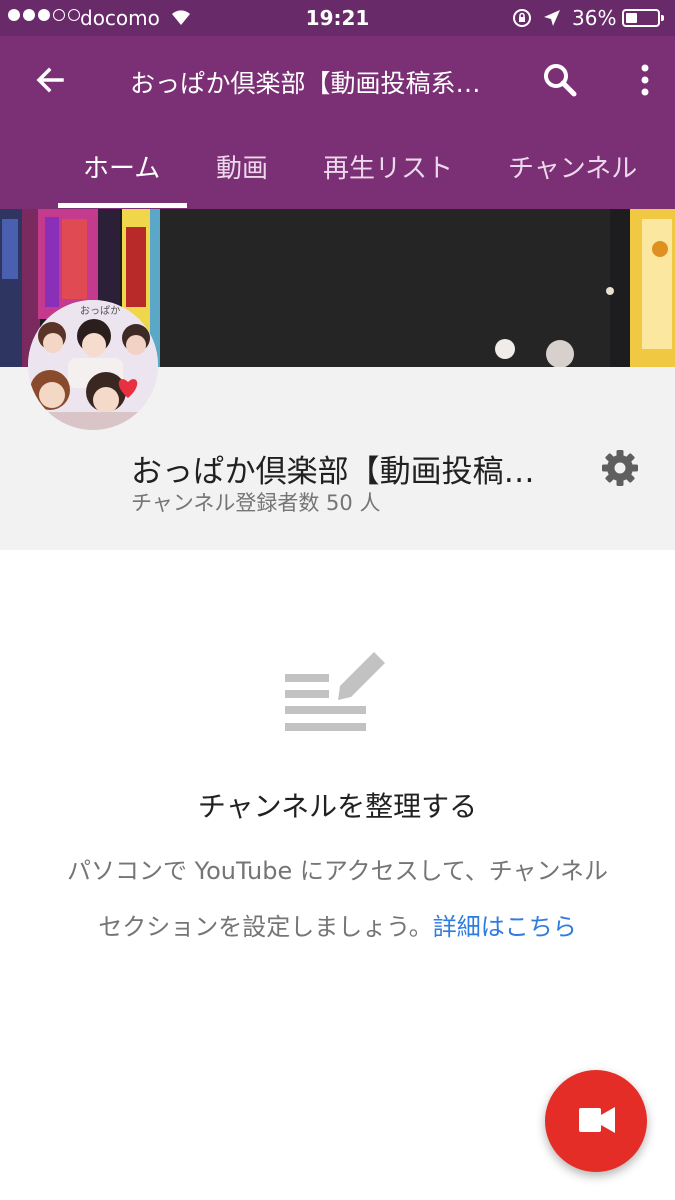 This screenshot has height=1200, width=675. I want to click on tab-selected-indicator, so click(122, 205).